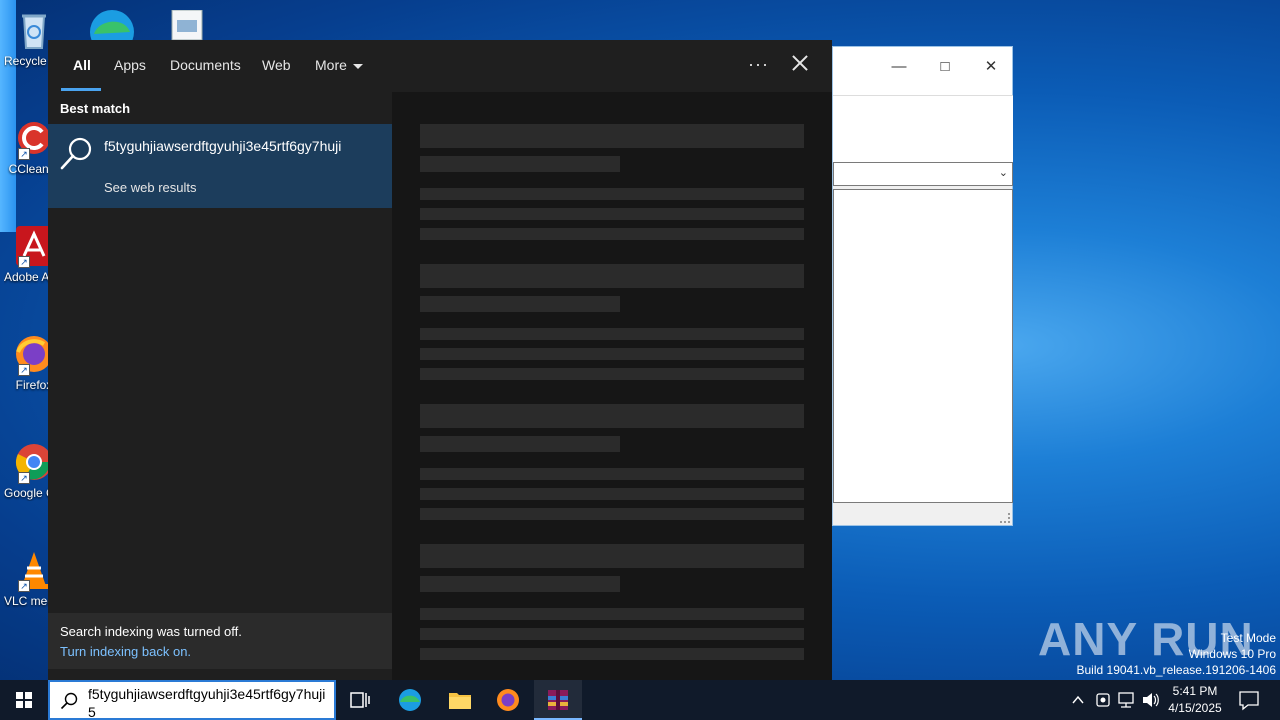  What do you see at coordinates (208, 702) in the screenshot?
I see `search-input: f5tyguhjiawserdftgyuhji3e45rtf6gy7huji5` at bounding box center [208, 702].